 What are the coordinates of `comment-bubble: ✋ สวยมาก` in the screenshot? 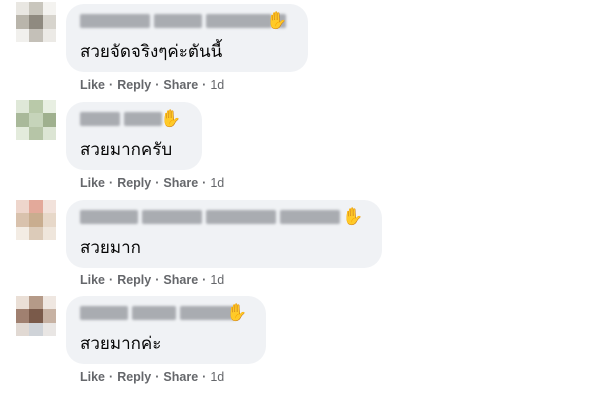 It's located at (224, 234).